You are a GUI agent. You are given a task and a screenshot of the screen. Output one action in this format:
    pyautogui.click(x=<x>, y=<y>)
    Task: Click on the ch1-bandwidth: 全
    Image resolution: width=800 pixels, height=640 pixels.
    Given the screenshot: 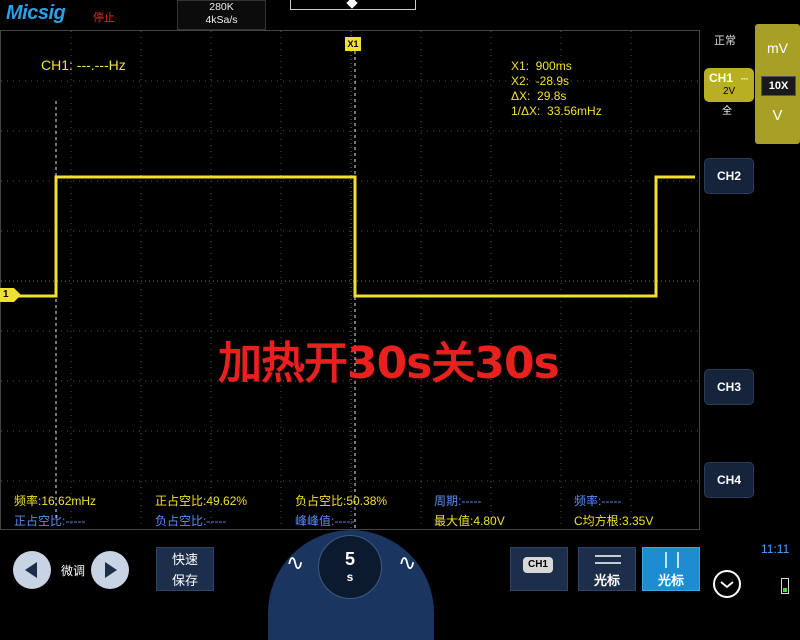 What is the action you would take?
    pyautogui.click(x=727, y=111)
    